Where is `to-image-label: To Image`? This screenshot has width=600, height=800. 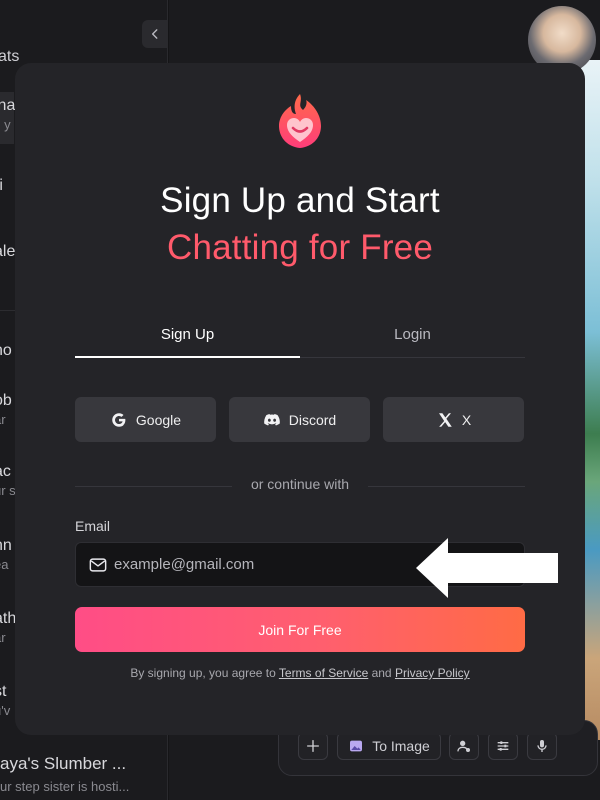
to-image-label: To Image is located at coordinates (401, 746).